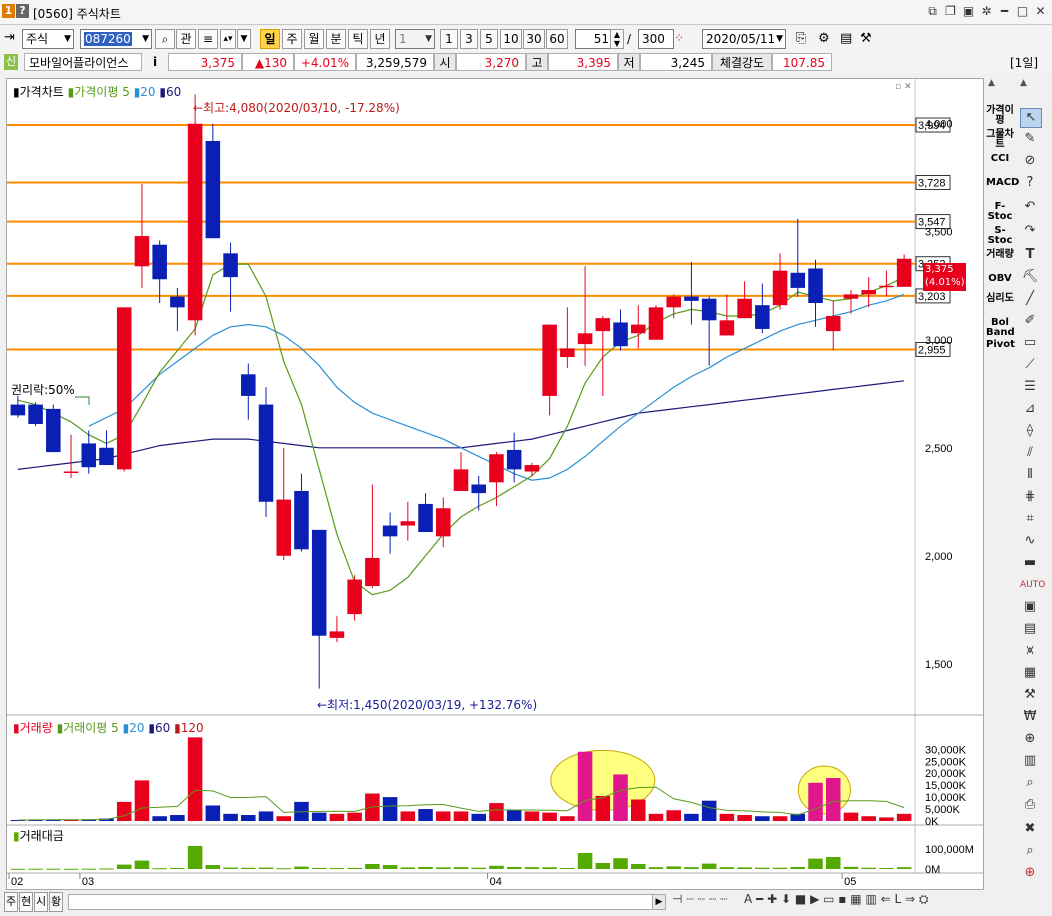 Image resolution: width=1052 pixels, height=916 pixels. I want to click on view-count-spinner: ▲ ▼, so click(617, 39).